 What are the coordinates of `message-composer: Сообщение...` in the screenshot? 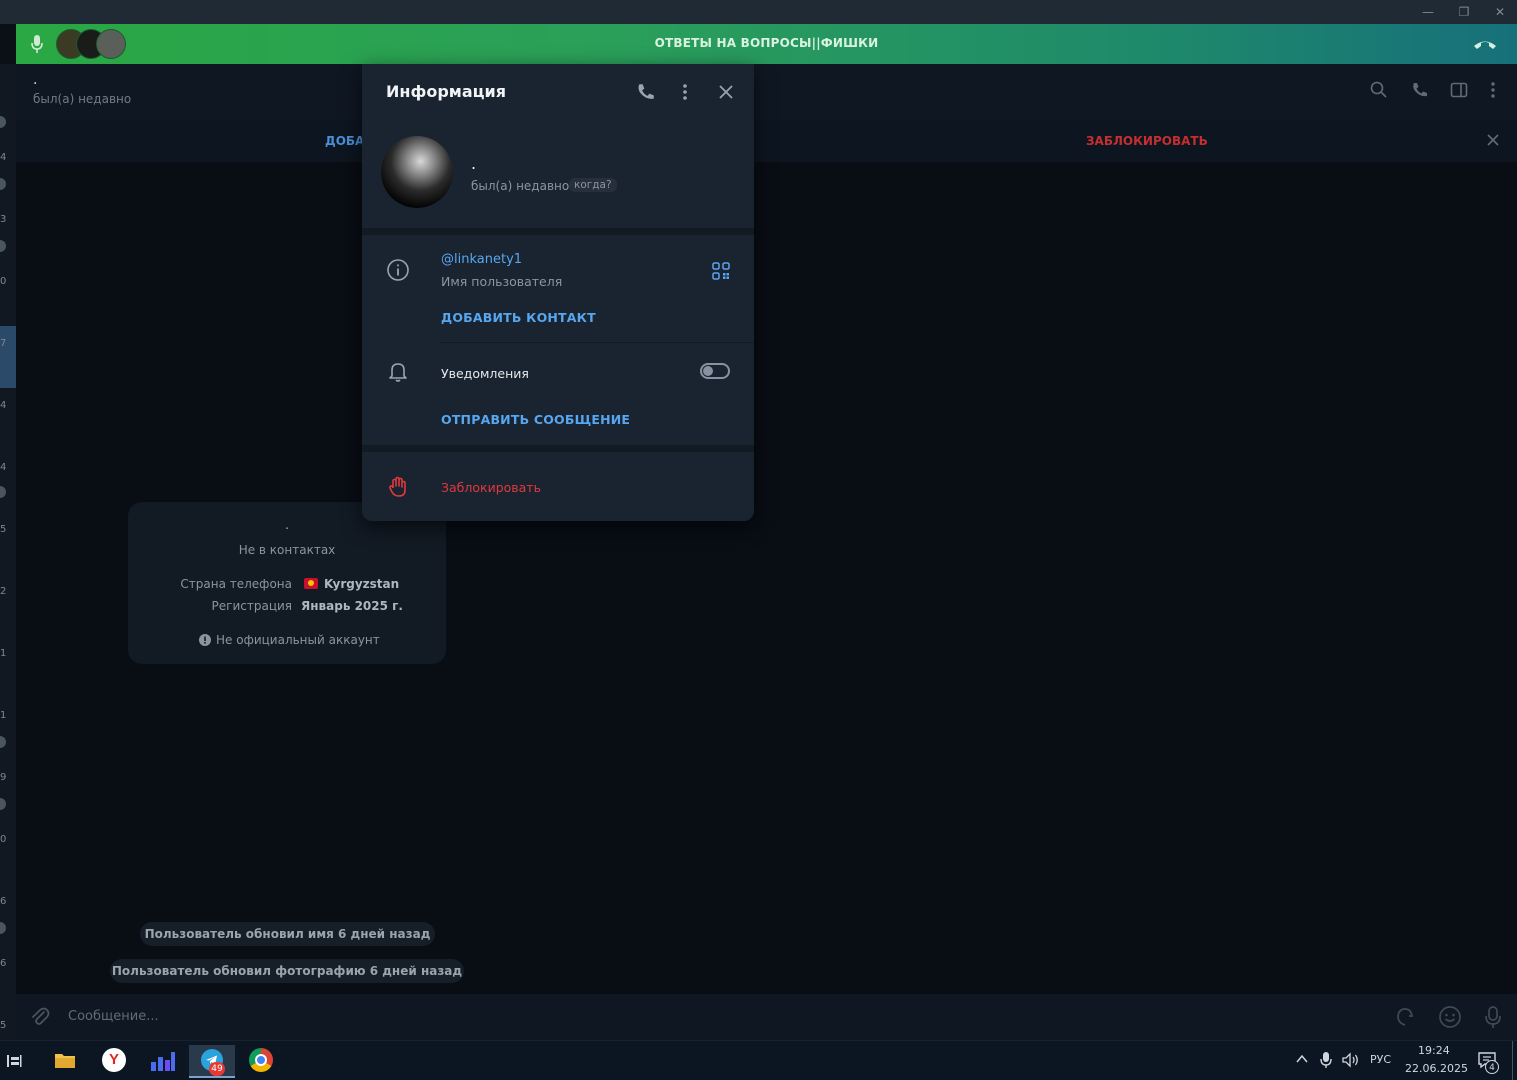 It's located at (766, 1017).